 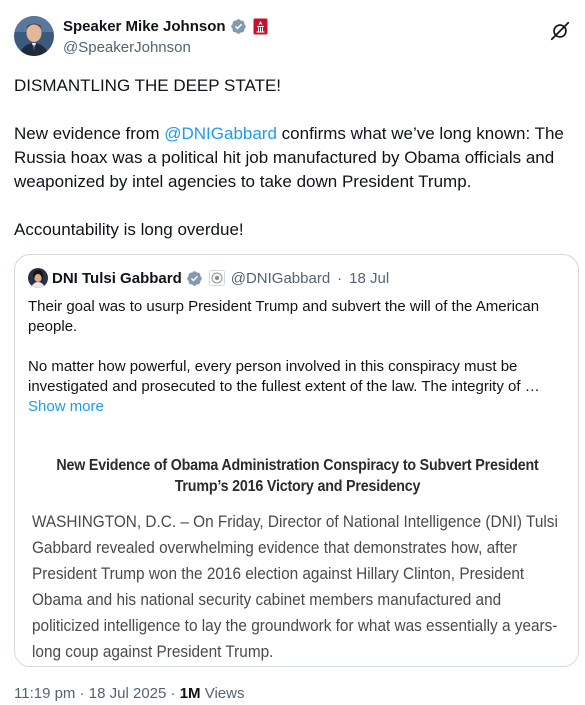 I want to click on affiliate-badge-icon, so click(x=260, y=26).